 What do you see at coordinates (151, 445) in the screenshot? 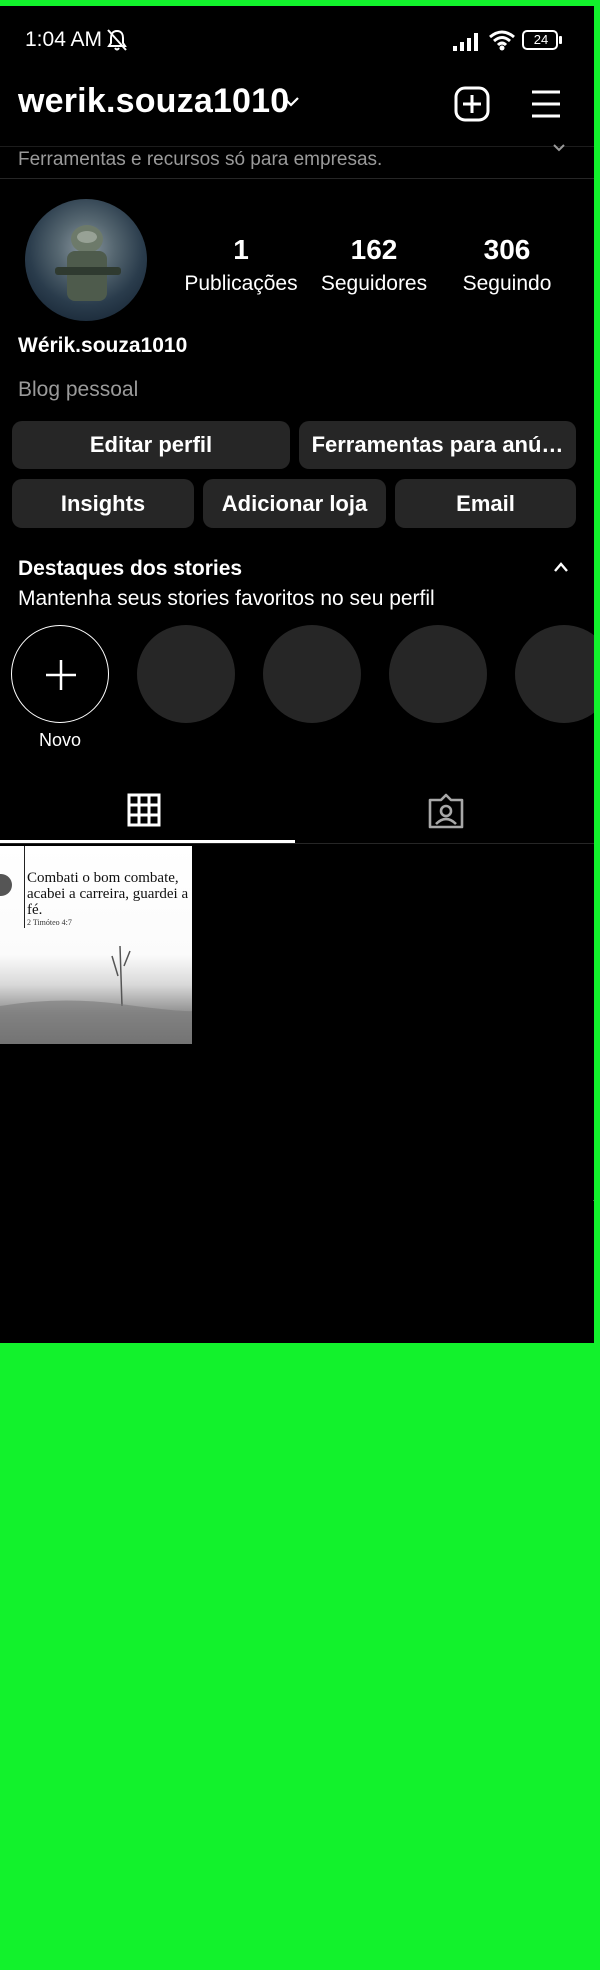
I see `edit-profile-button: Editar perfil` at bounding box center [151, 445].